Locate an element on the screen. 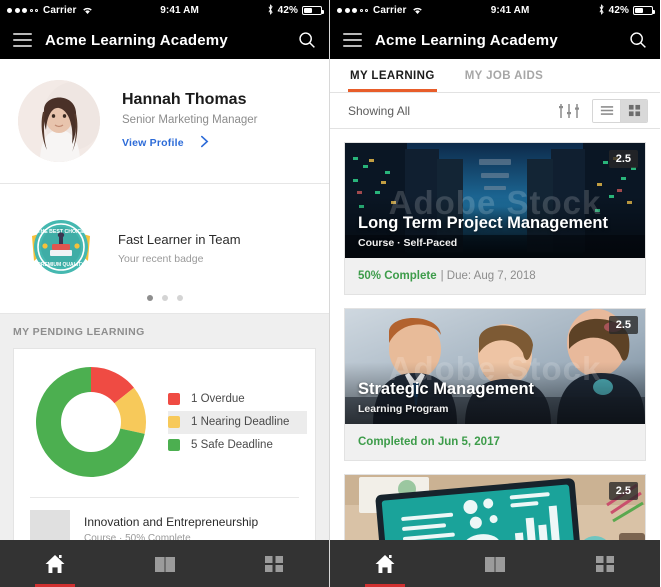 The width and height of the screenshot is (661, 587). tab-my-job-aids-label: MY JOB AIDS is located at coordinates (504, 75).